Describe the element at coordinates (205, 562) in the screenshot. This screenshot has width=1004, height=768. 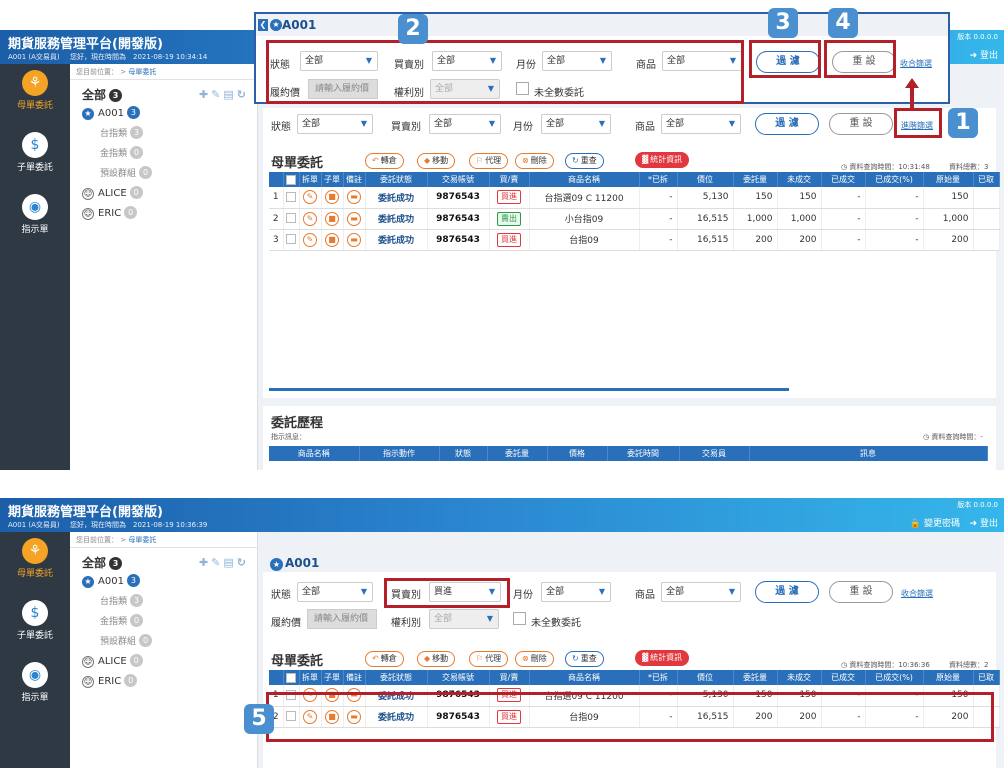
I see `add-icon: ✚` at that location.